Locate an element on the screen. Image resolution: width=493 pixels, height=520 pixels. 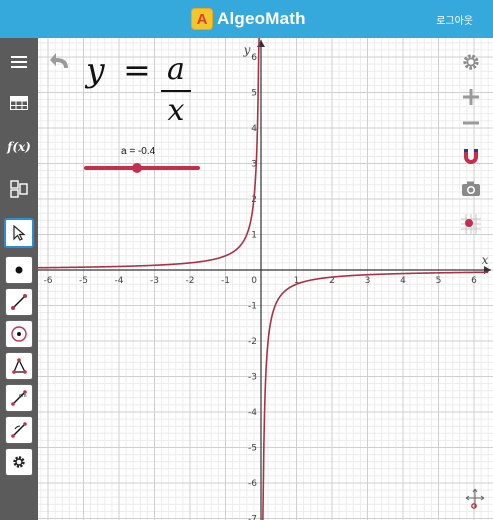
menu-button is located at coordinates (19, 62).